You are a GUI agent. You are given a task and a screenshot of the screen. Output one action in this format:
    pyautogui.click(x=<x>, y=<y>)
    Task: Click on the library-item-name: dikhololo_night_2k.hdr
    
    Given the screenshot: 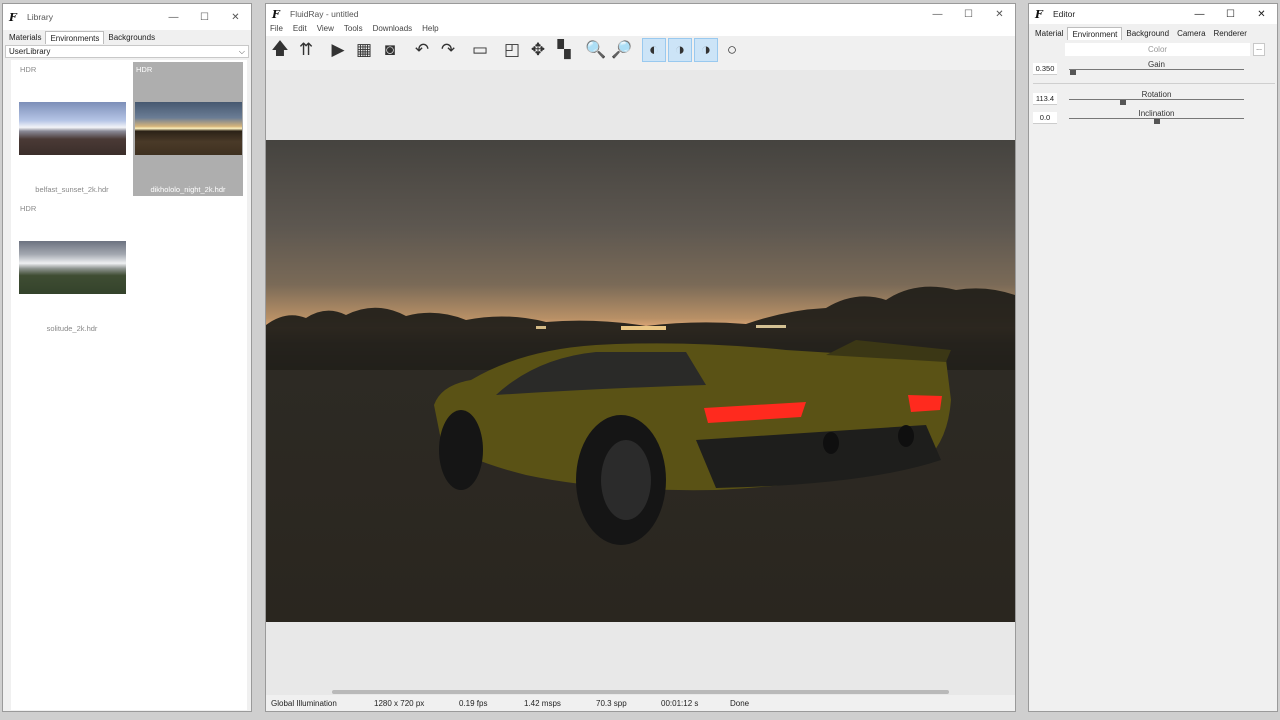 What is the action you would take?
    pyautogui.click(x=188, y=189)
    